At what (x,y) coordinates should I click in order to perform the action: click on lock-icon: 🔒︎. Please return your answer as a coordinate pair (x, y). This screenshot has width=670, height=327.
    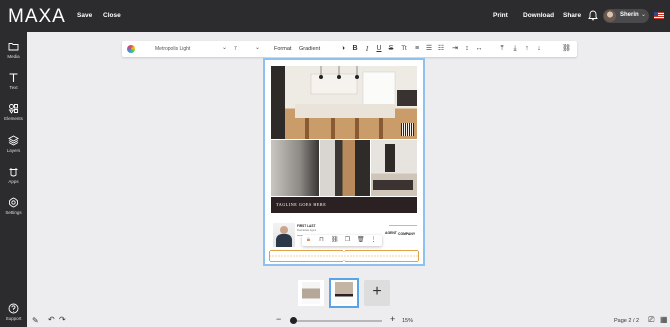
    Looking at the image, I should click on (308, 240).